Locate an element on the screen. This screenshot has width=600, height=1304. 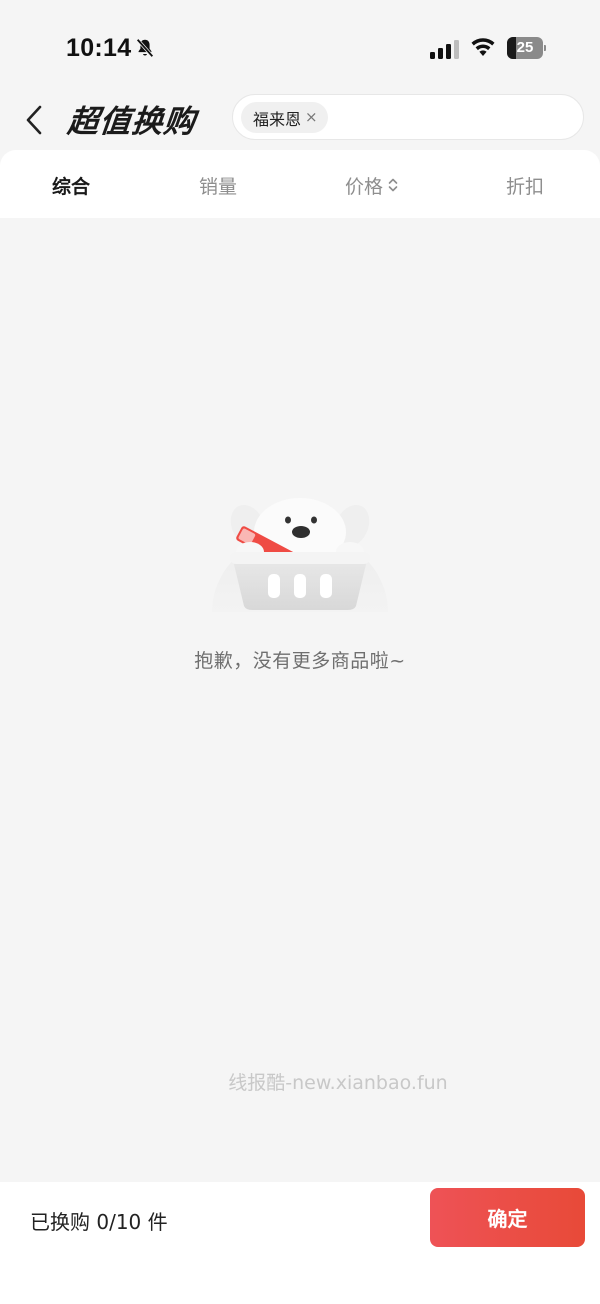
tab-label: 折扣 is located at coordinates (525, 186).